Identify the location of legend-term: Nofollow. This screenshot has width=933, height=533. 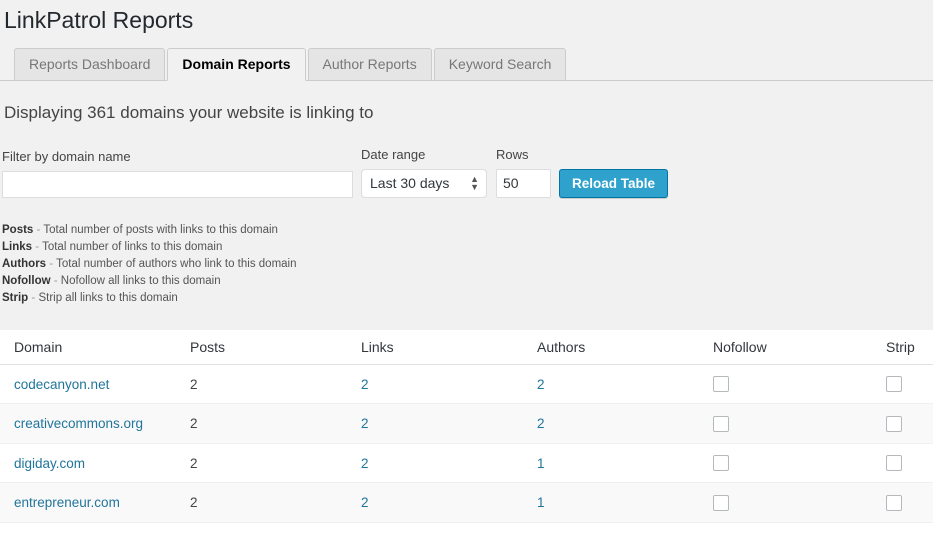
(26, 280).